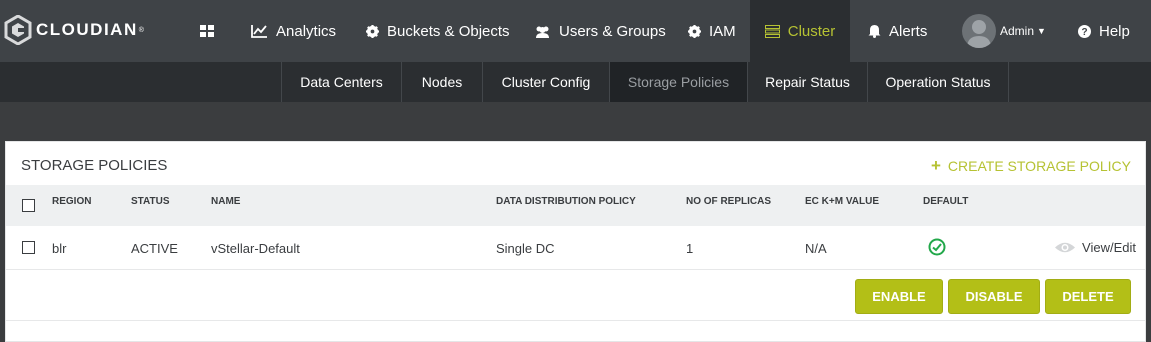 This screenshot has width=1151, height=342. What do you see at coordinates (207, 31) in the screenshot?
I see `dashboard-grid-icon` at bounding box center [207, 31].